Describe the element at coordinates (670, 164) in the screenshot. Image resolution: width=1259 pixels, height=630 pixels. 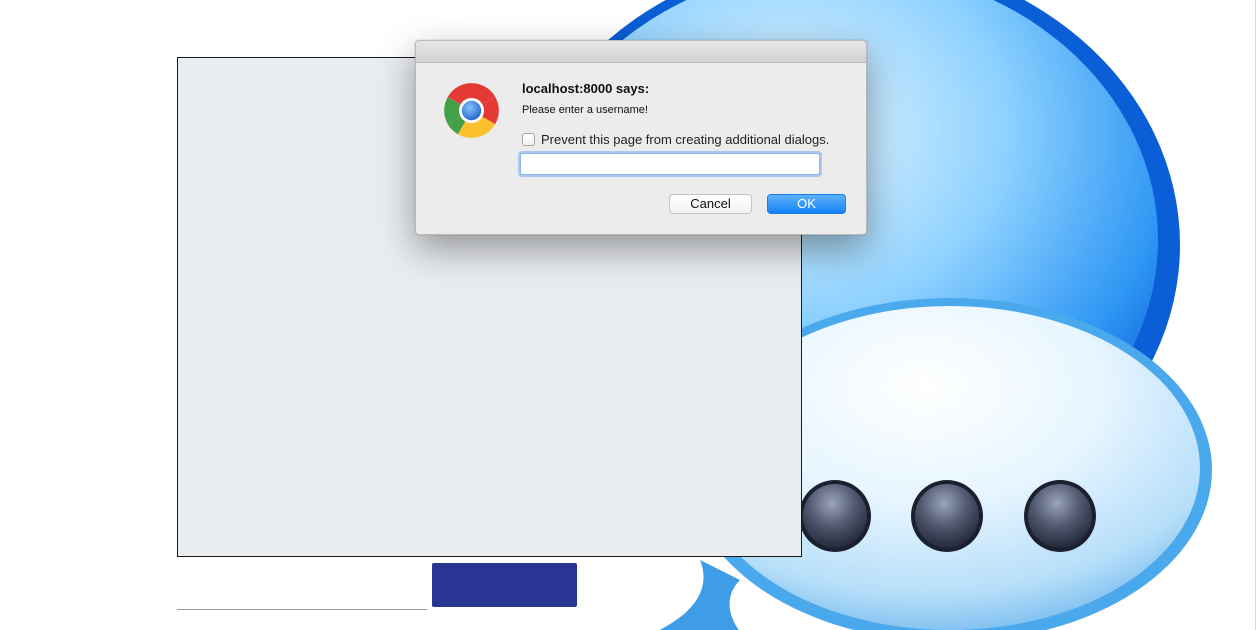
I see `username-prompt-input` at that location.